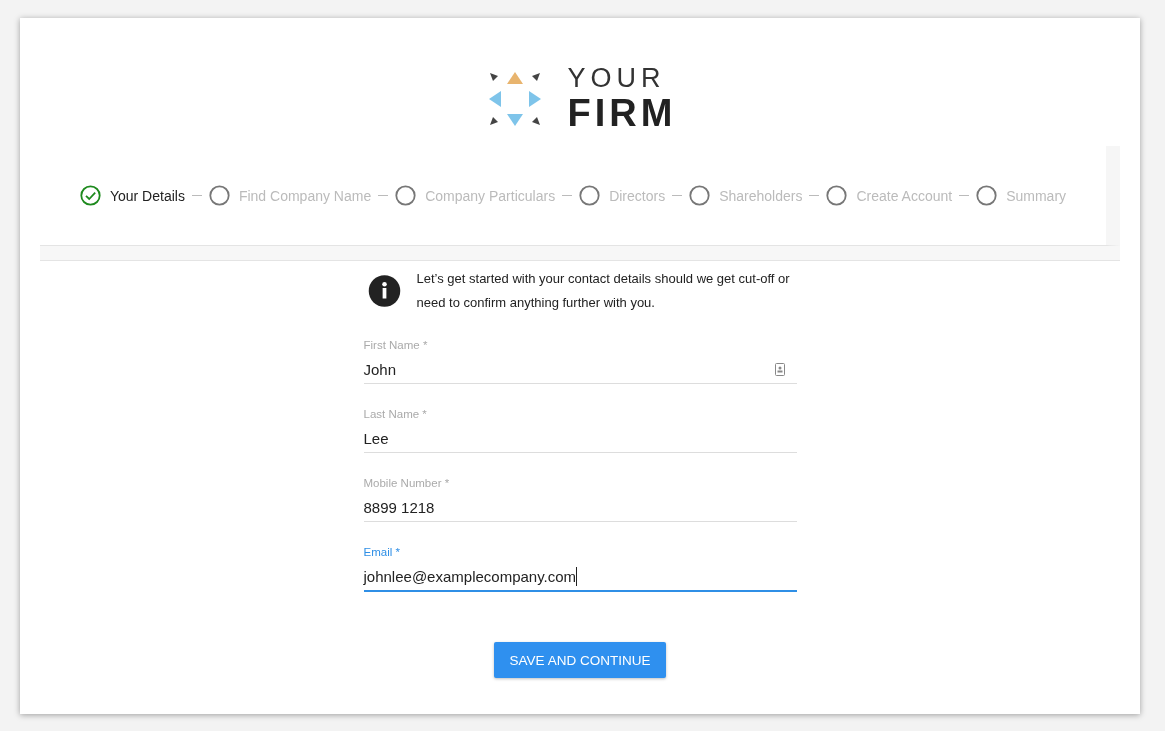 The image size is (1165, 731). What do you see at coordinates (637, 195) in the screenshot?
I see `step-label: Directors` at bounding box center [637, 195].